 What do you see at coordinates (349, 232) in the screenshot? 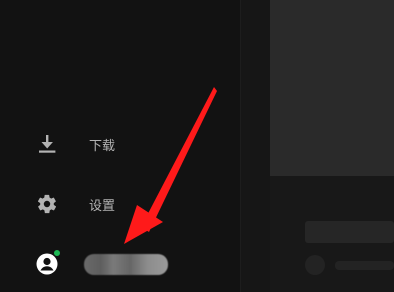
I see `skeleton-title` at bounding box center [349, 232].